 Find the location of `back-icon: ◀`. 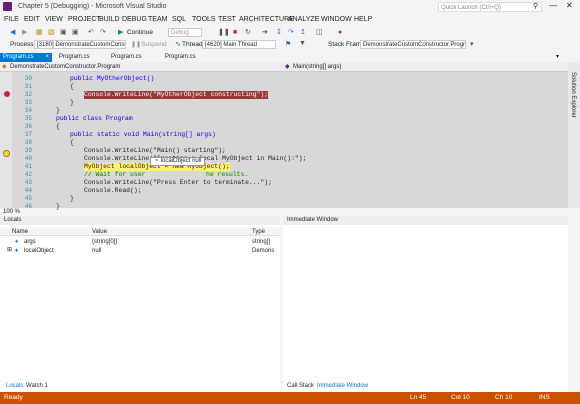

back-icon: ◀ is located at coordinates (12, 33).